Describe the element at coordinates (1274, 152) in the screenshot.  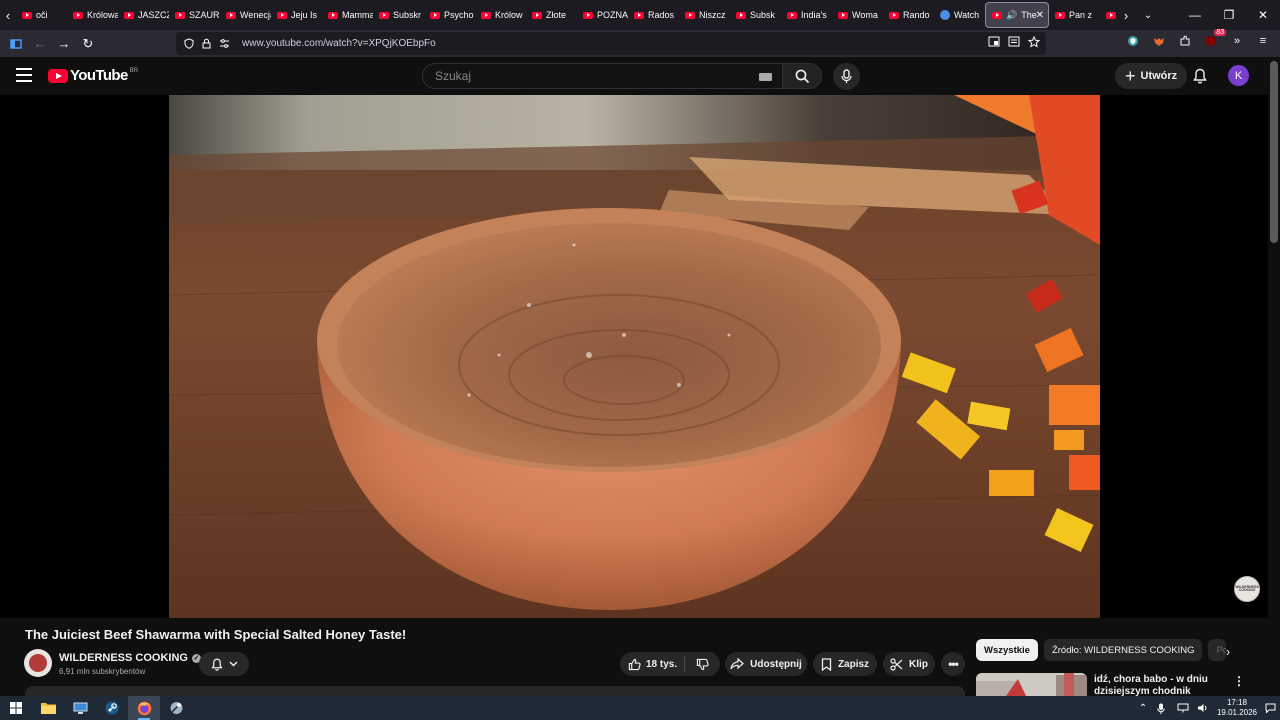
I see `scrollbar-thumb` at that location.